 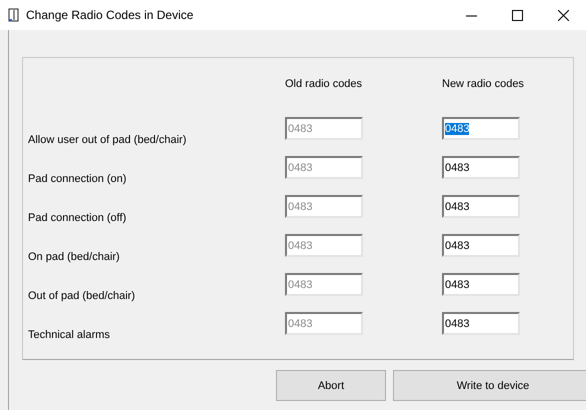 What do you see at coordinates (517, 15) in the screenshot?
I see `maximize-icon` at bounding box center [517, 15].